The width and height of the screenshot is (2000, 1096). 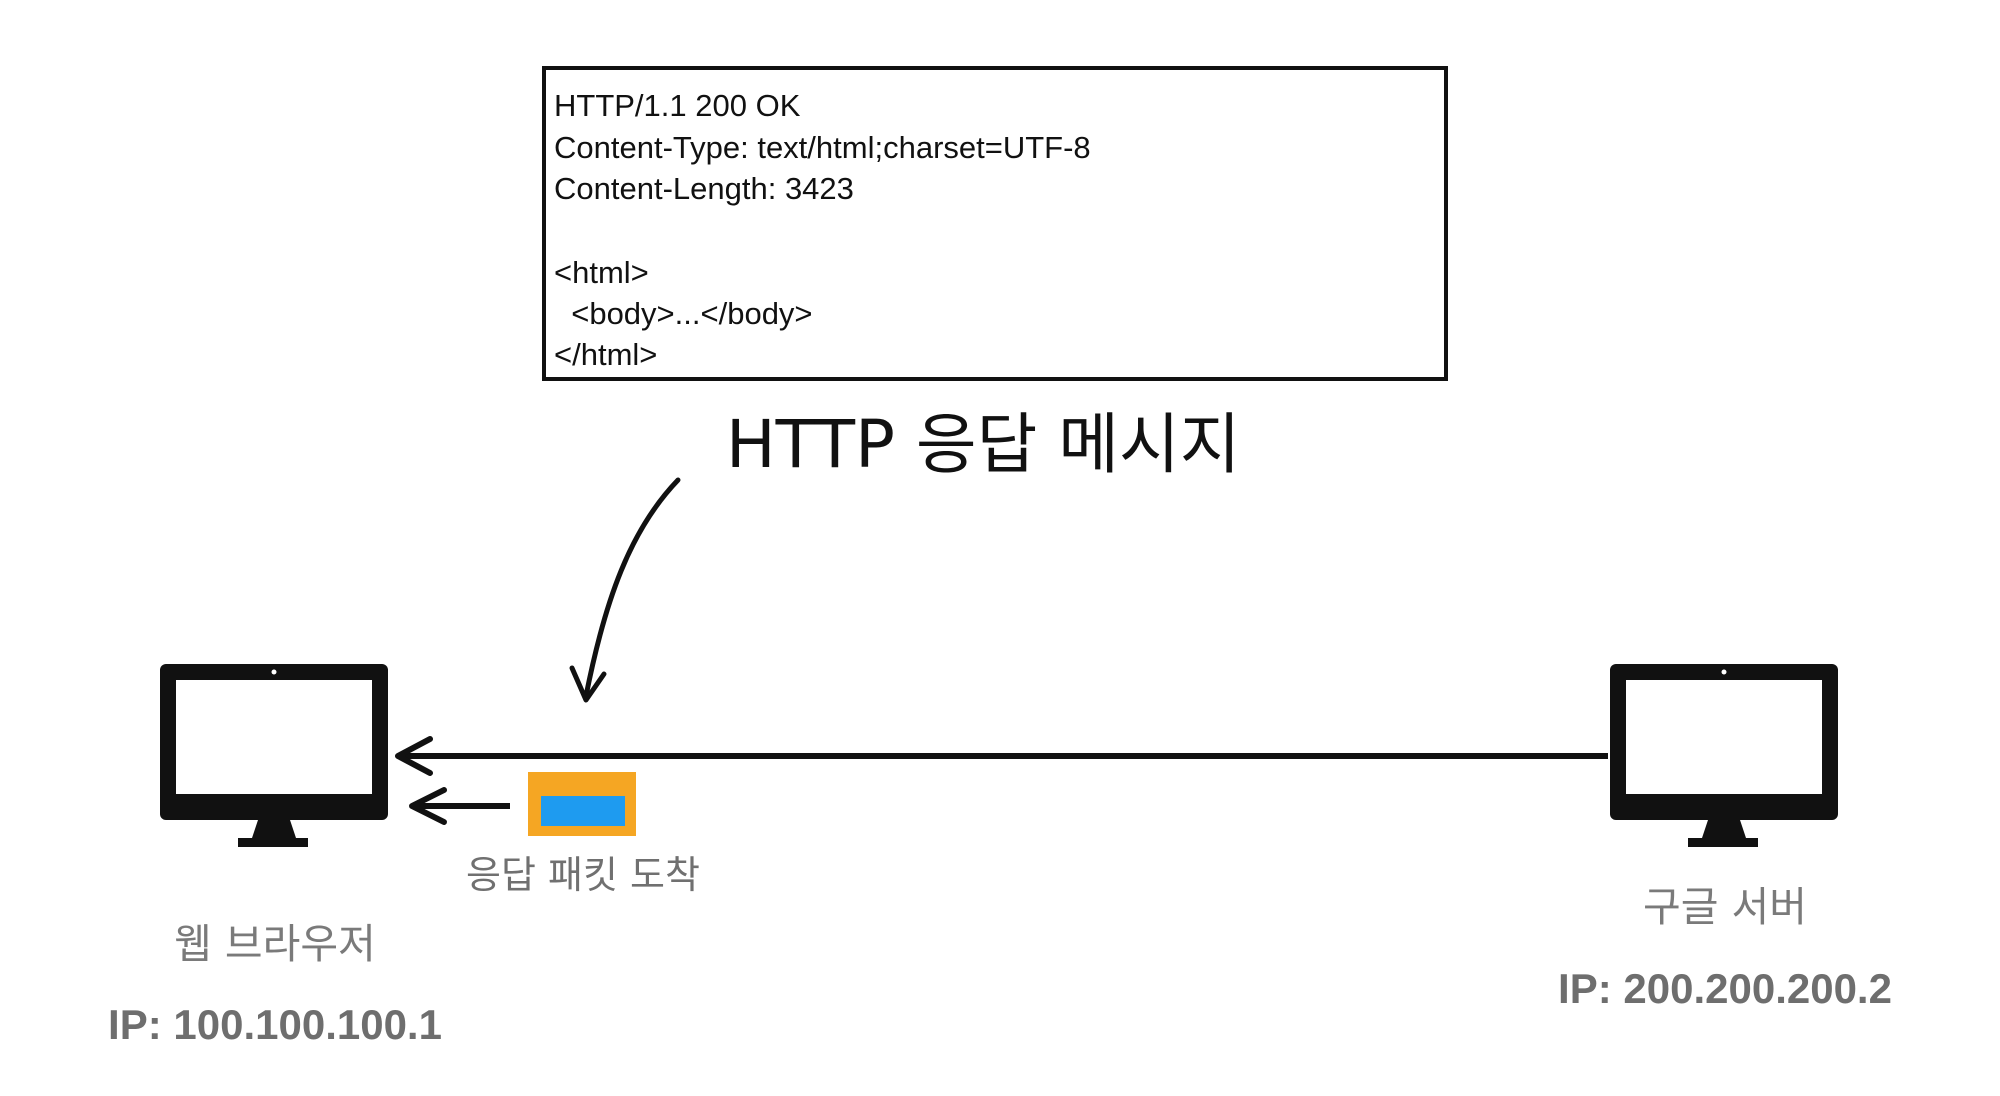 I want to click on server-monitor-icon, so click(x=1724, y=755).